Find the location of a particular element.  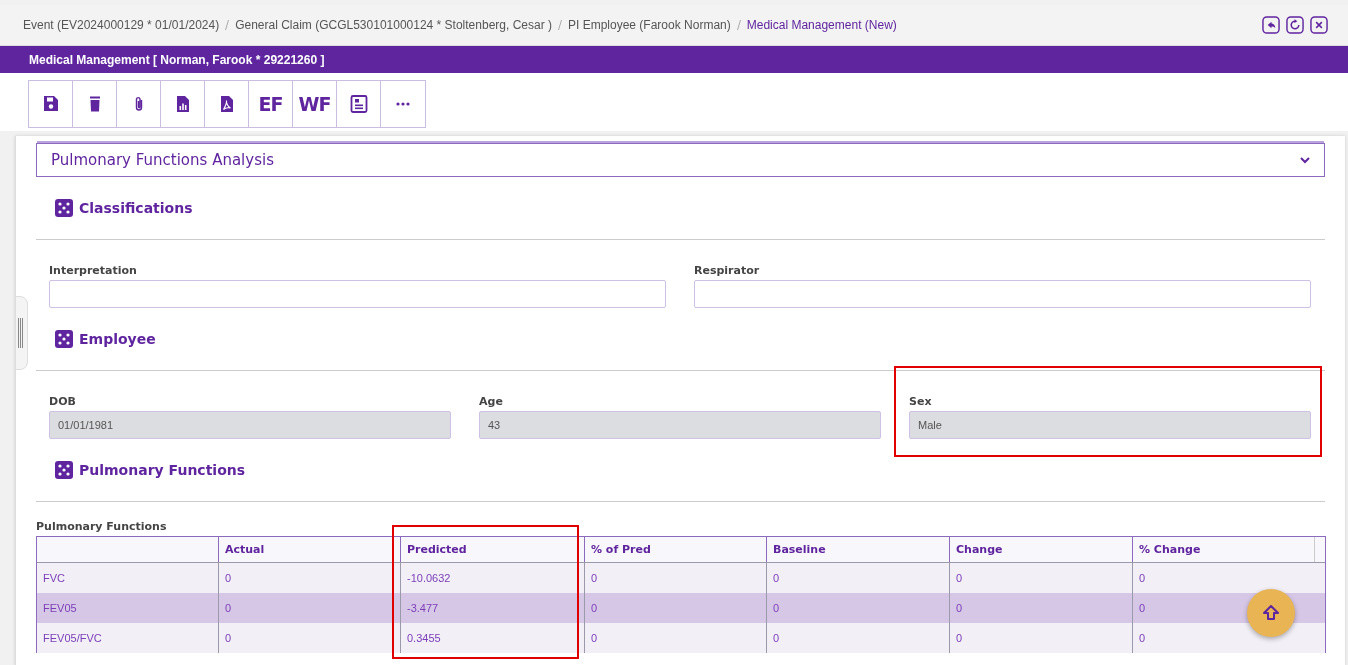

more-icon is located at coordinates (403, 104).